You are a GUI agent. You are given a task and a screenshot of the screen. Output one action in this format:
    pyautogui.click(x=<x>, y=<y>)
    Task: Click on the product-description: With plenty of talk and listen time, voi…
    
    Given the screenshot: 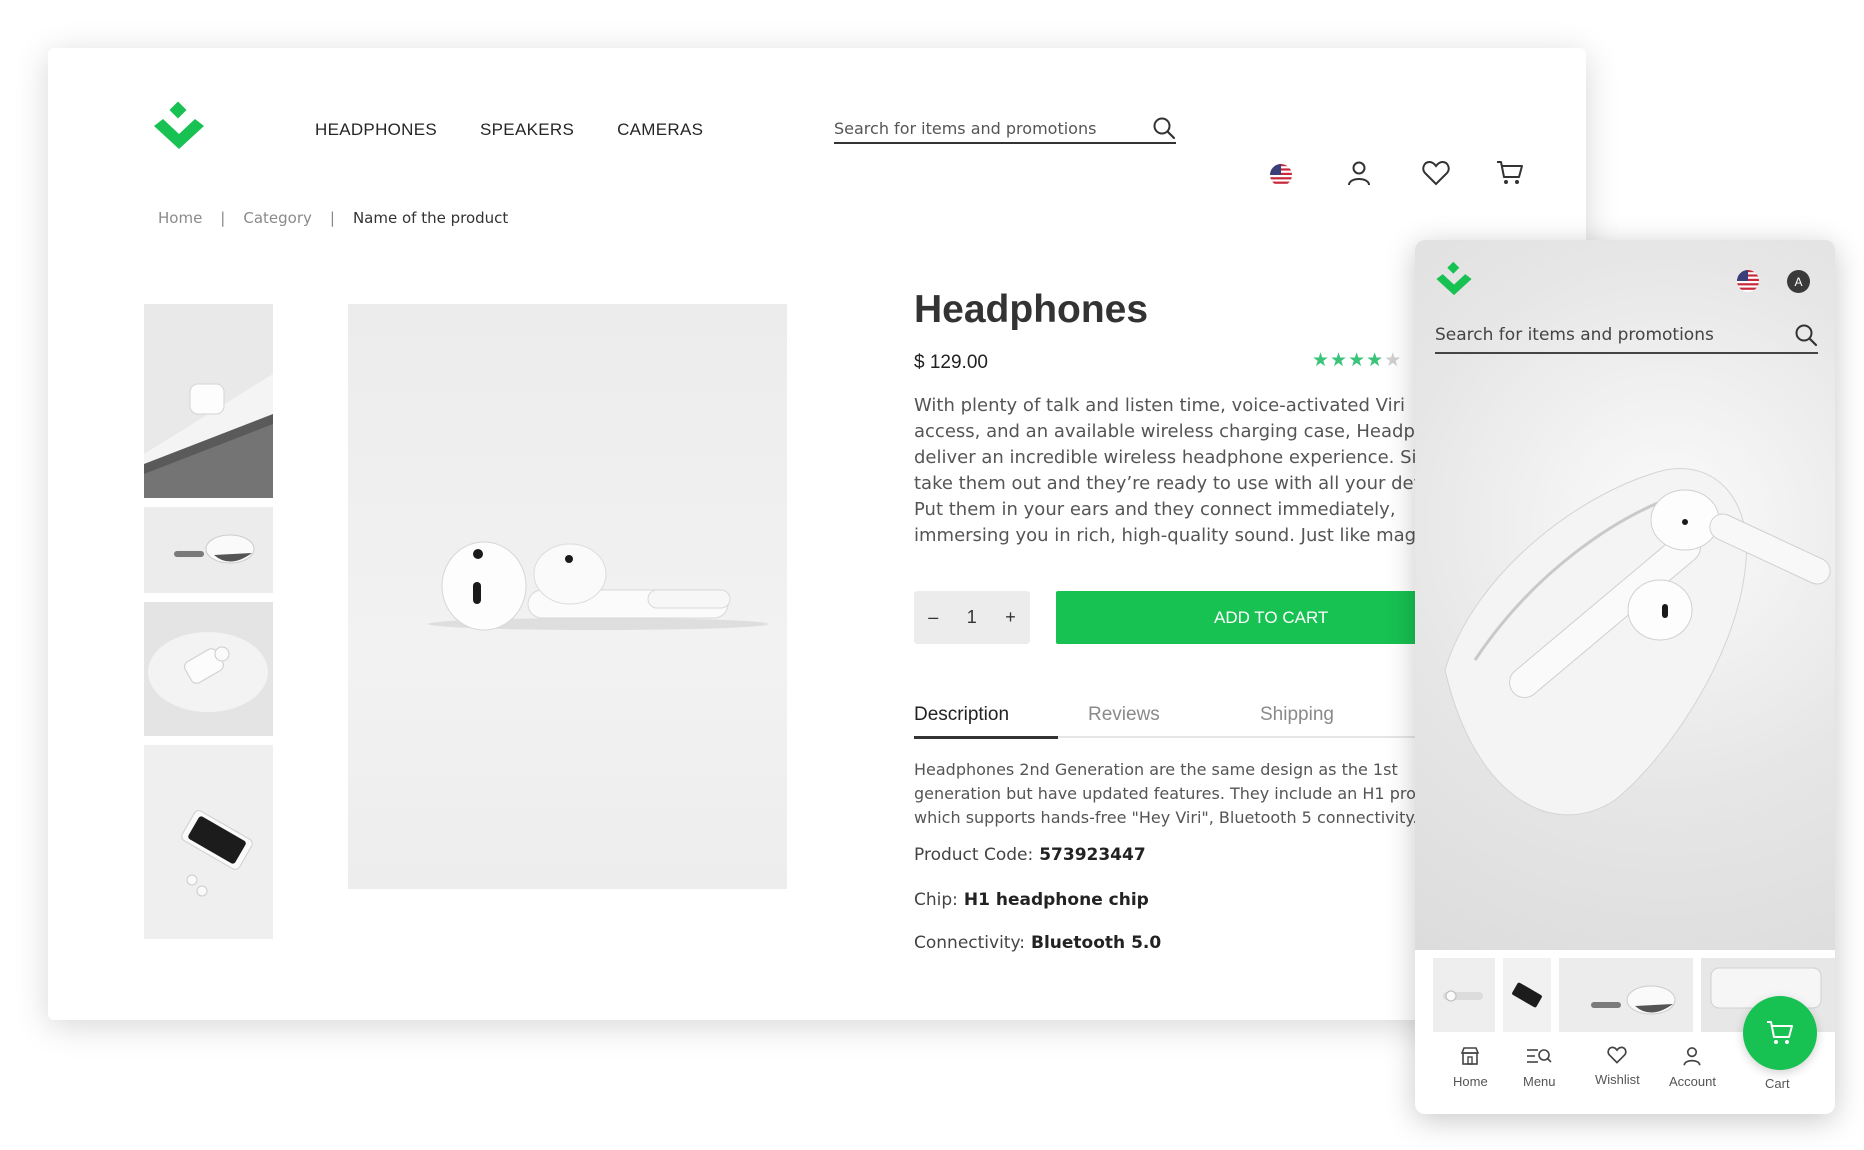 What is the action you would take?
    pyautogui.click(x=1192, y=470)
    